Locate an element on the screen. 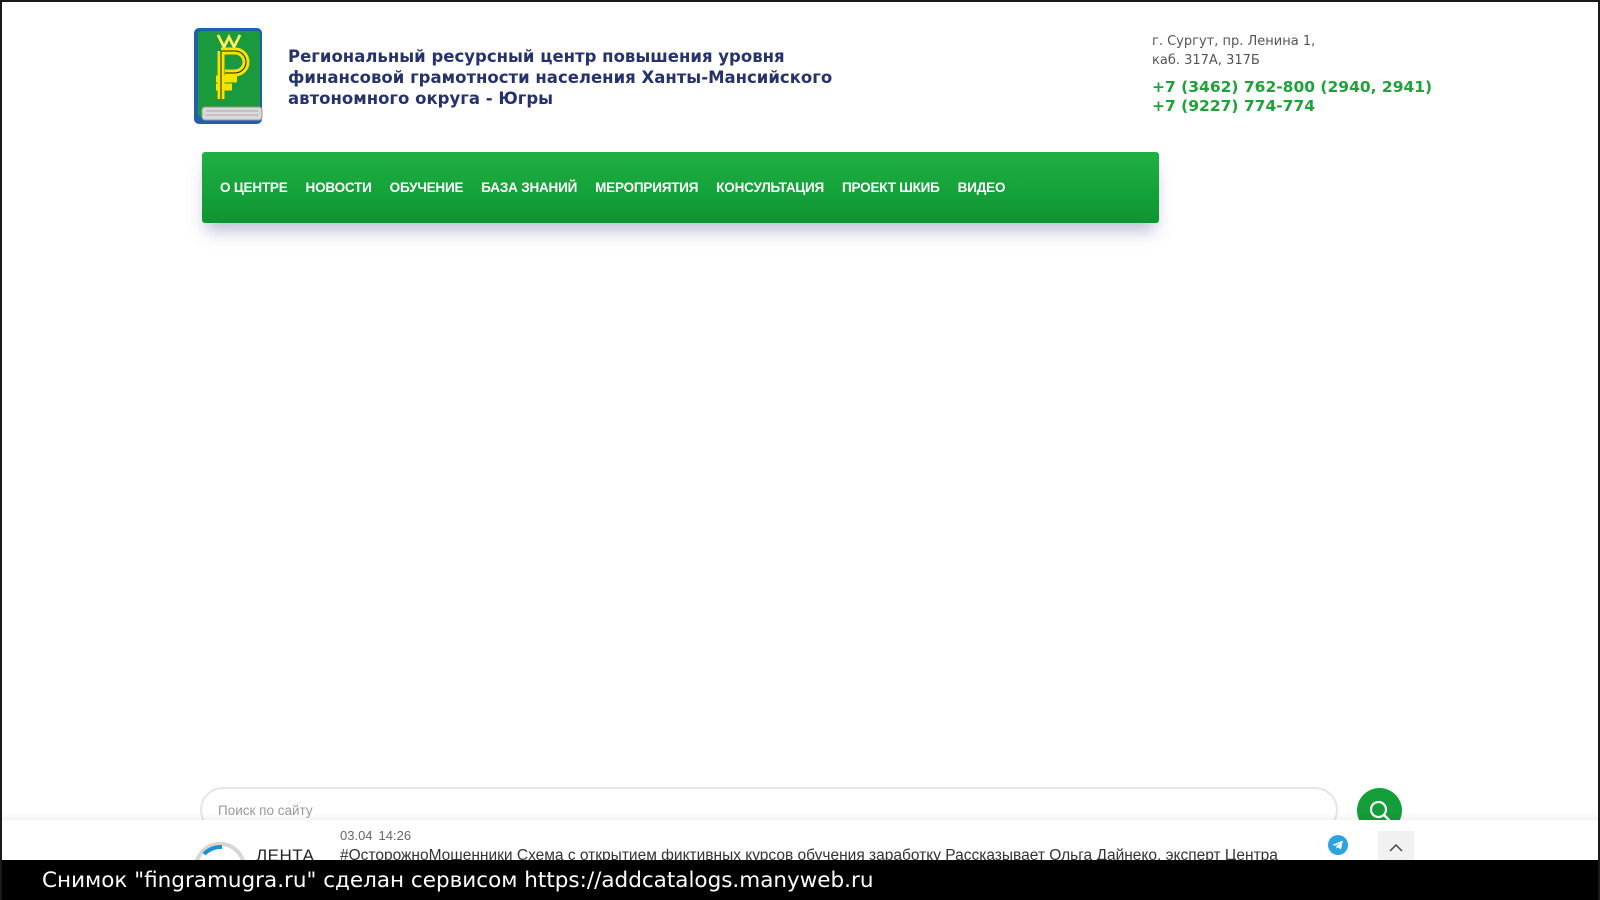  feed-time: 14:26 is located at coordinates (395, 835).